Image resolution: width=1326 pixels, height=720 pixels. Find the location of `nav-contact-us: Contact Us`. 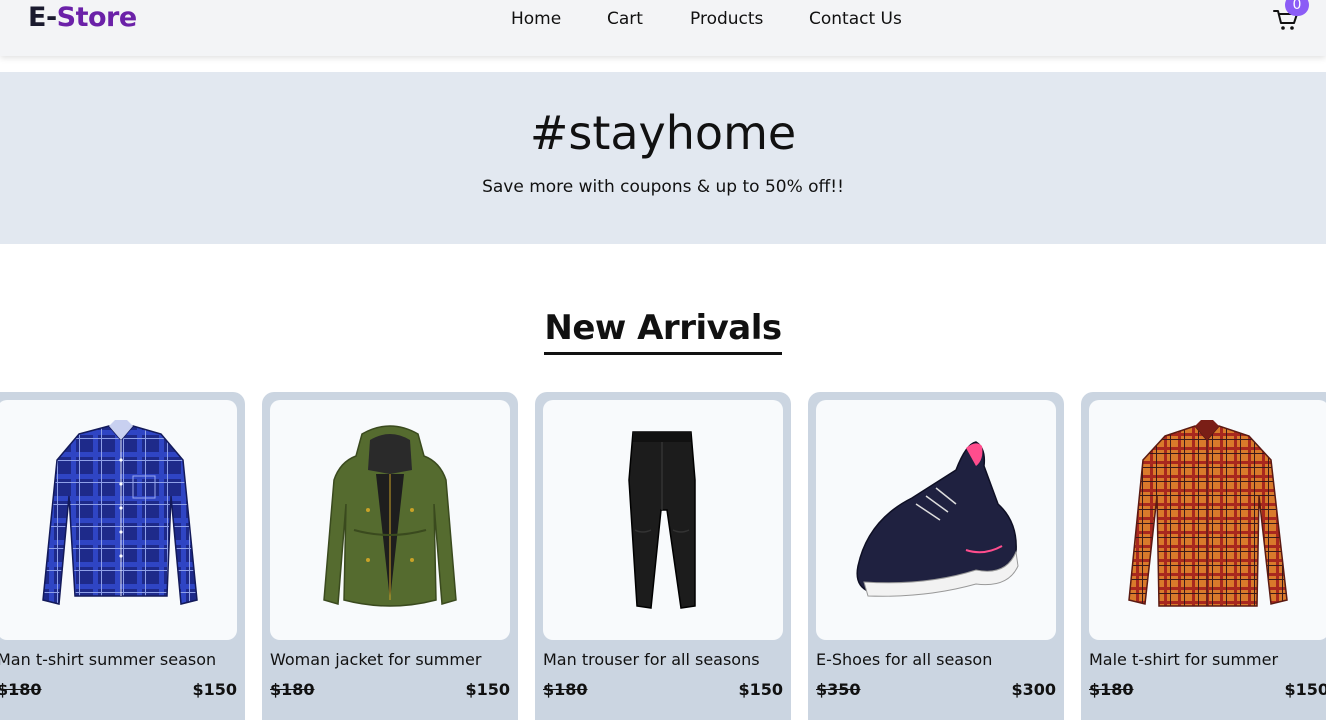

nav-contact-us: Contact Us is located at coordinates (855, 19).